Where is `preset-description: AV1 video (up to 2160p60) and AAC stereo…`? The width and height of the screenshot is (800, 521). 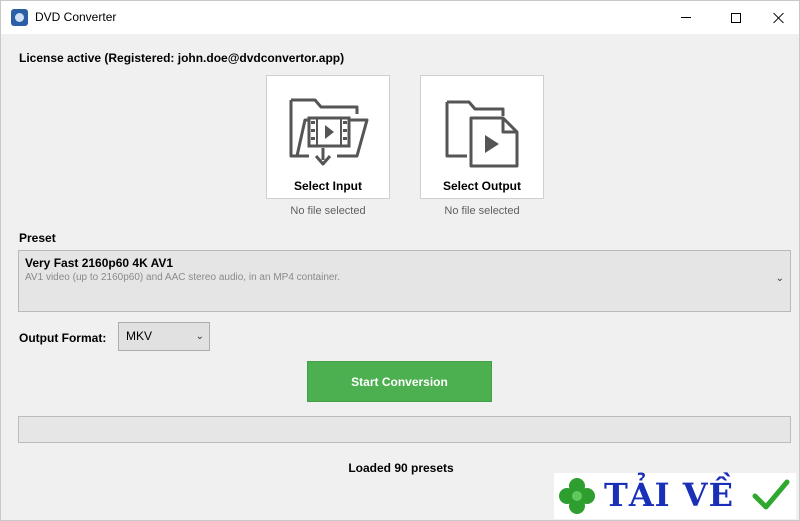
preset-description: AV1 video (up to 2160p60) and AAC stereo… is located at coordinates (183, 277).